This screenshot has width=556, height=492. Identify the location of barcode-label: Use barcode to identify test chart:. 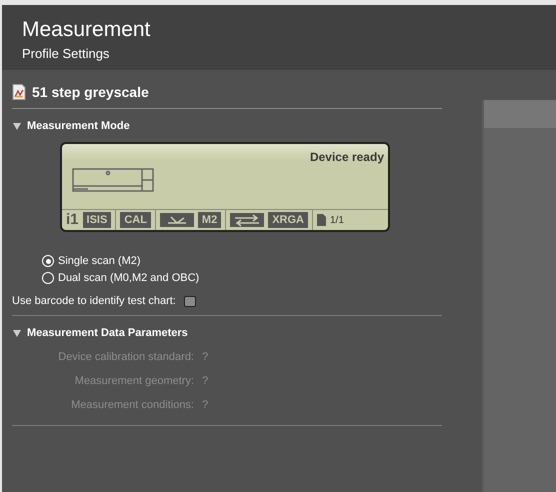
(94, 301).